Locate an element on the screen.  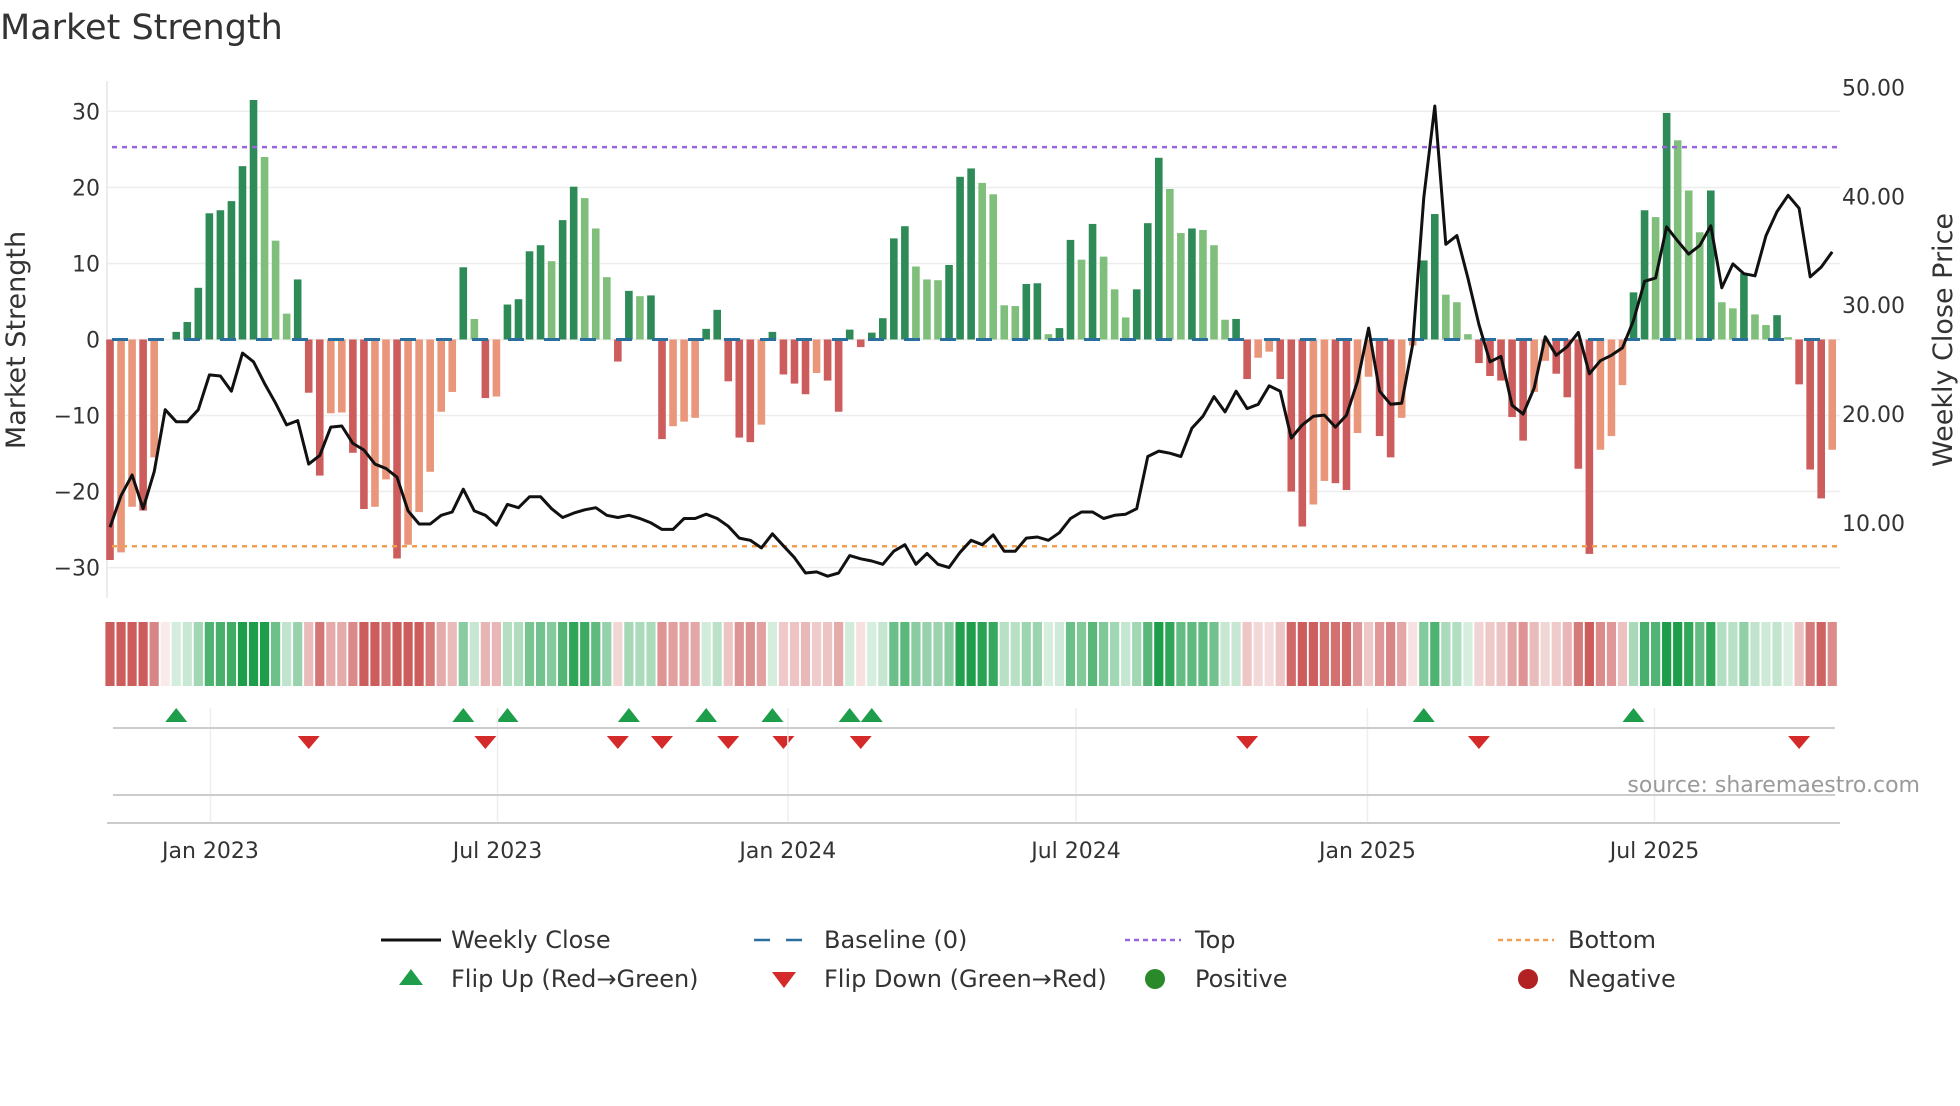
source-credit: source: sharemaestro.com is located at coordinates (1773, 785).